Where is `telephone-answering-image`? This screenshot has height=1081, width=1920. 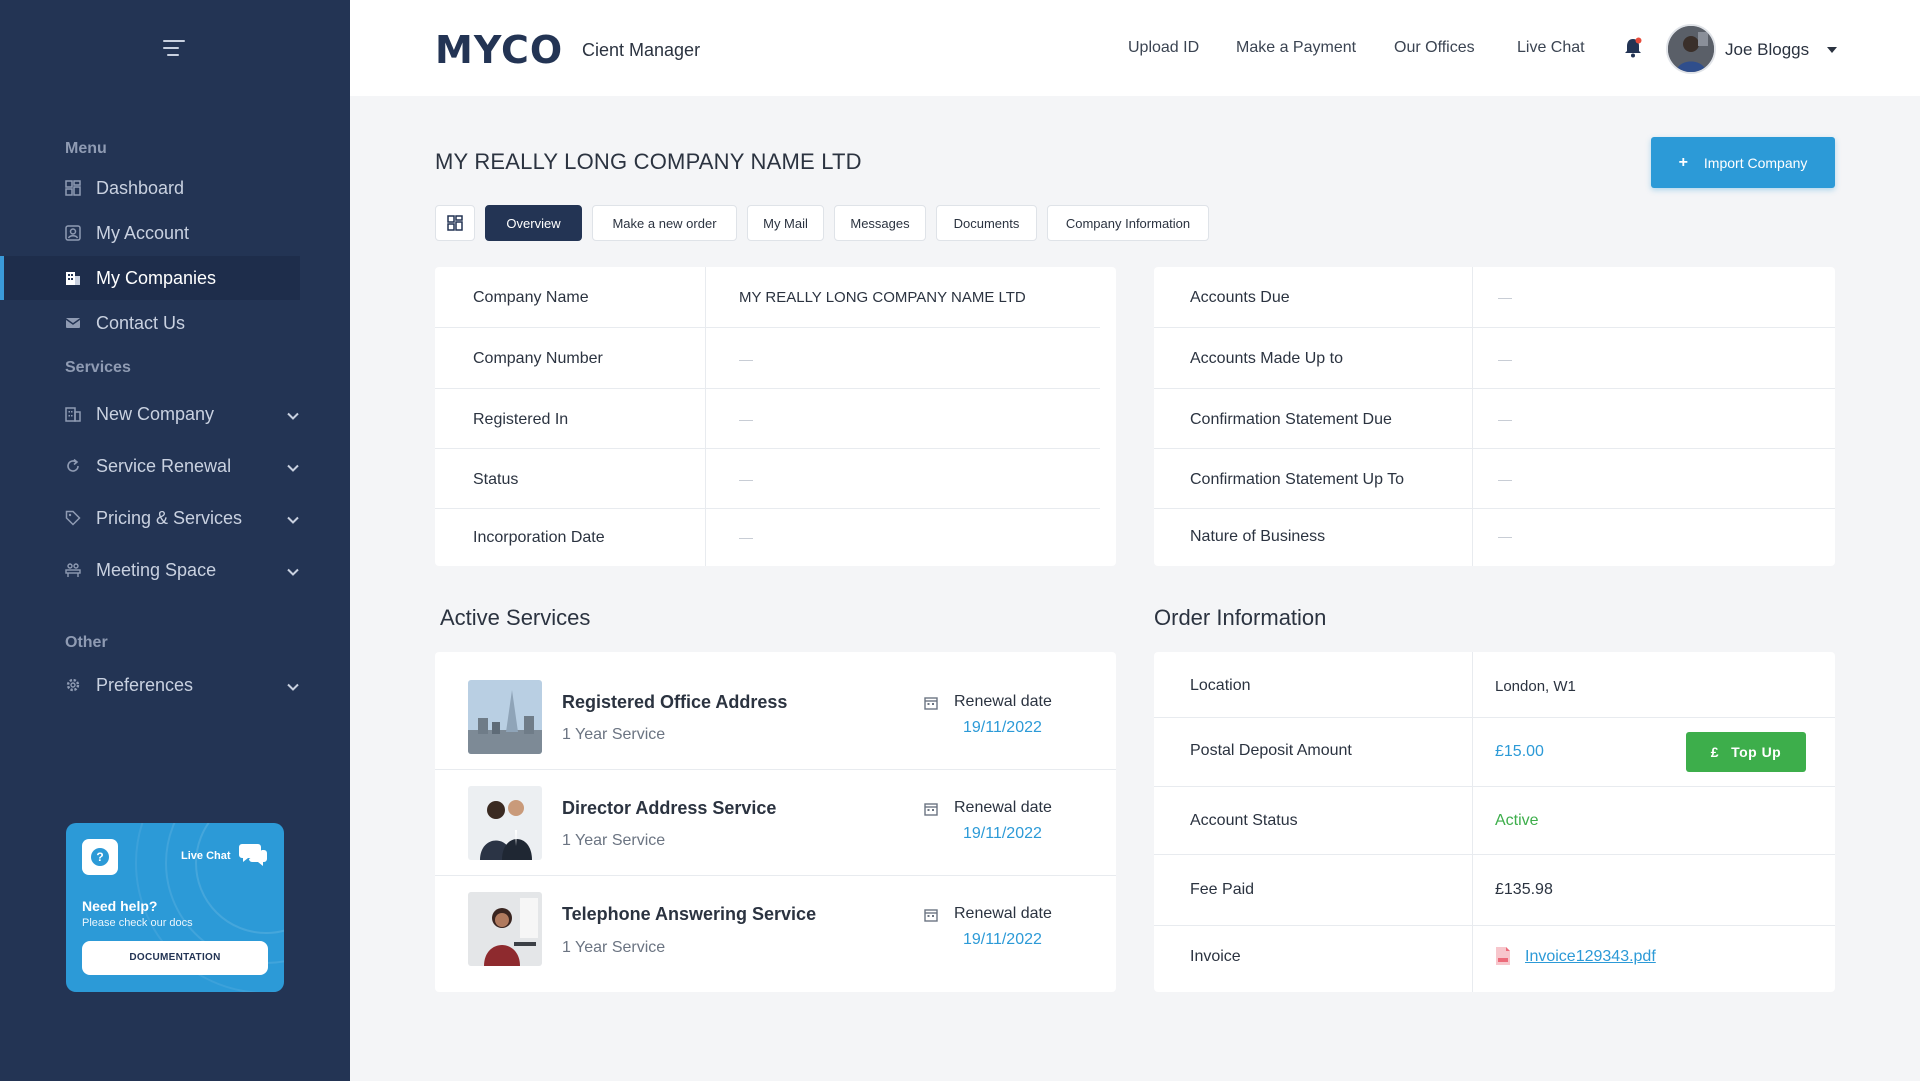 telephone-answering-image is located at coordinates (505, 929).